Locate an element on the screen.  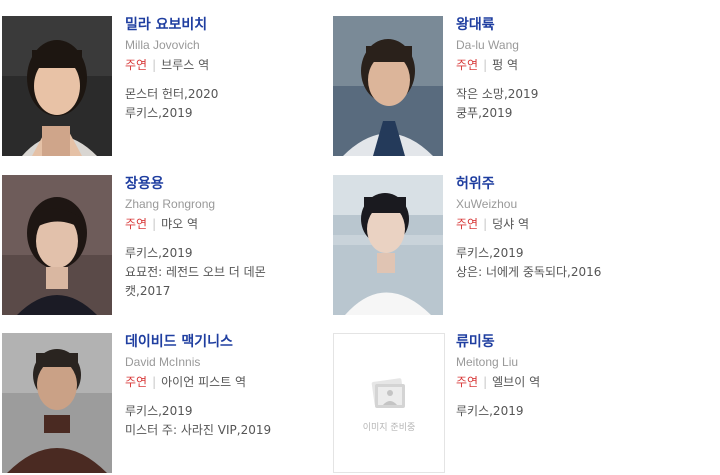
role-name: 브루스 역 is located at coordinates (185, 65).